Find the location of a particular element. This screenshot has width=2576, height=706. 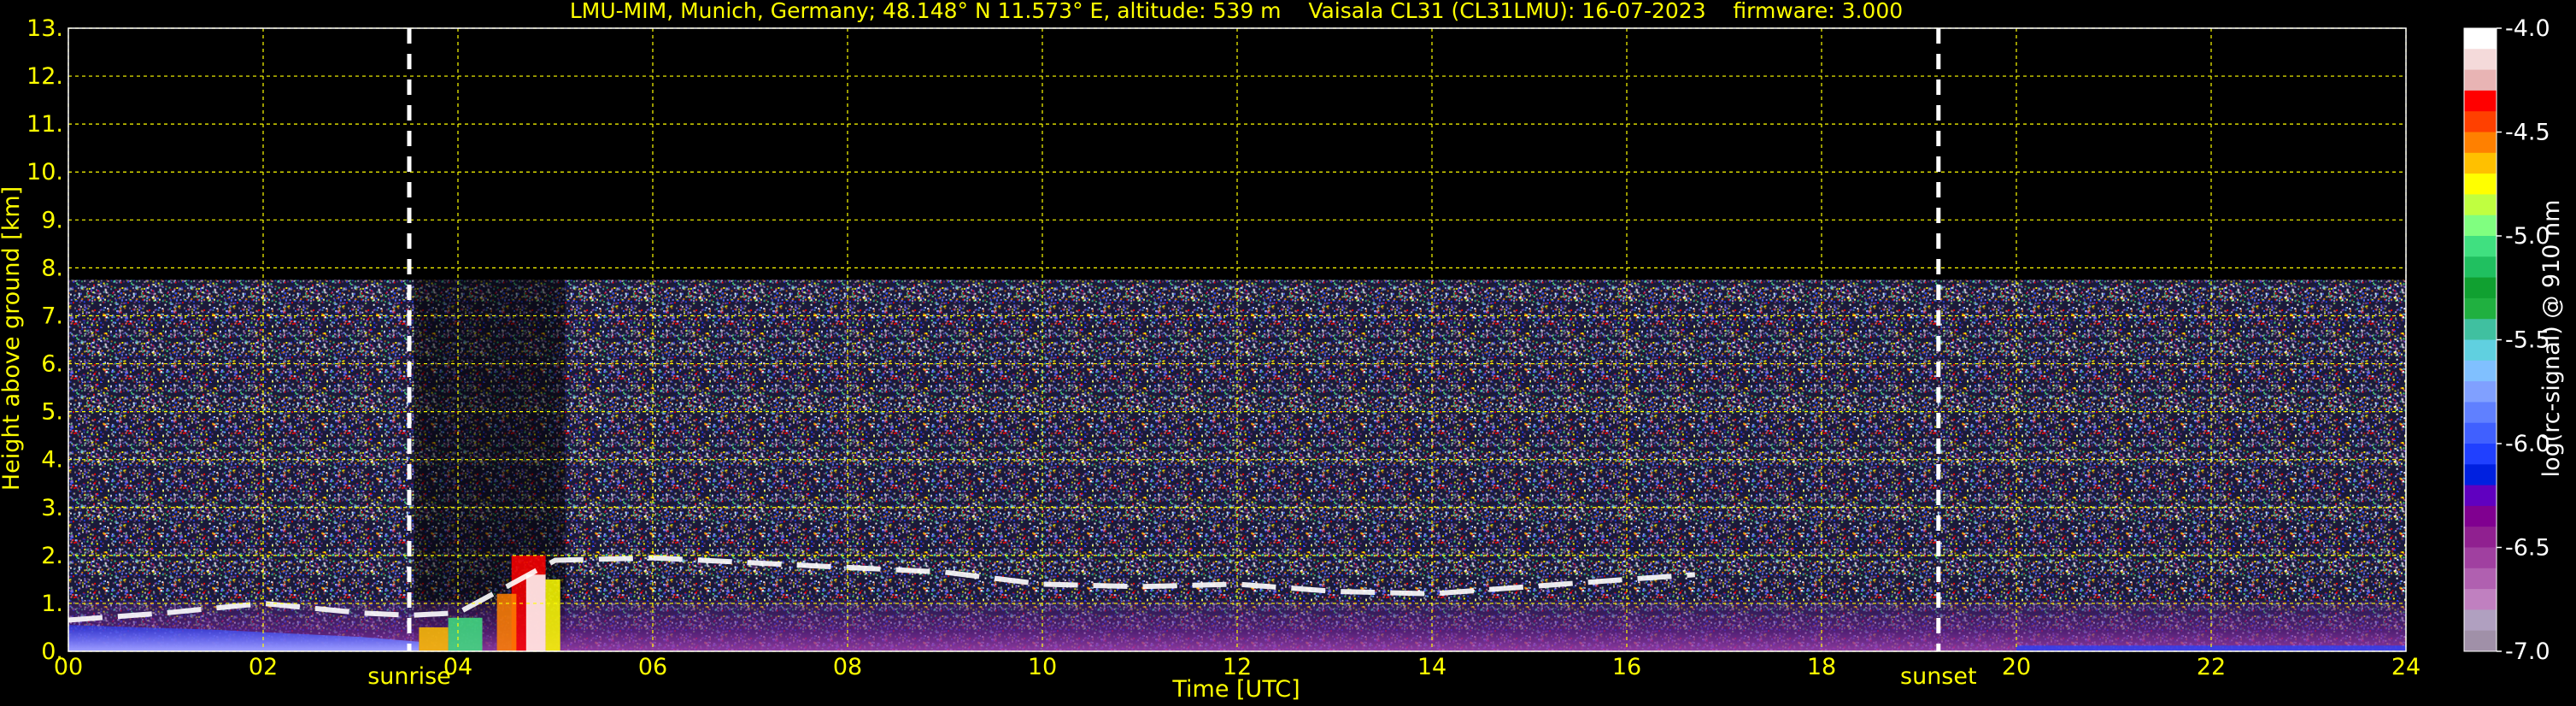

x-tick-label: 24 is located at coordinates (2406, 667).